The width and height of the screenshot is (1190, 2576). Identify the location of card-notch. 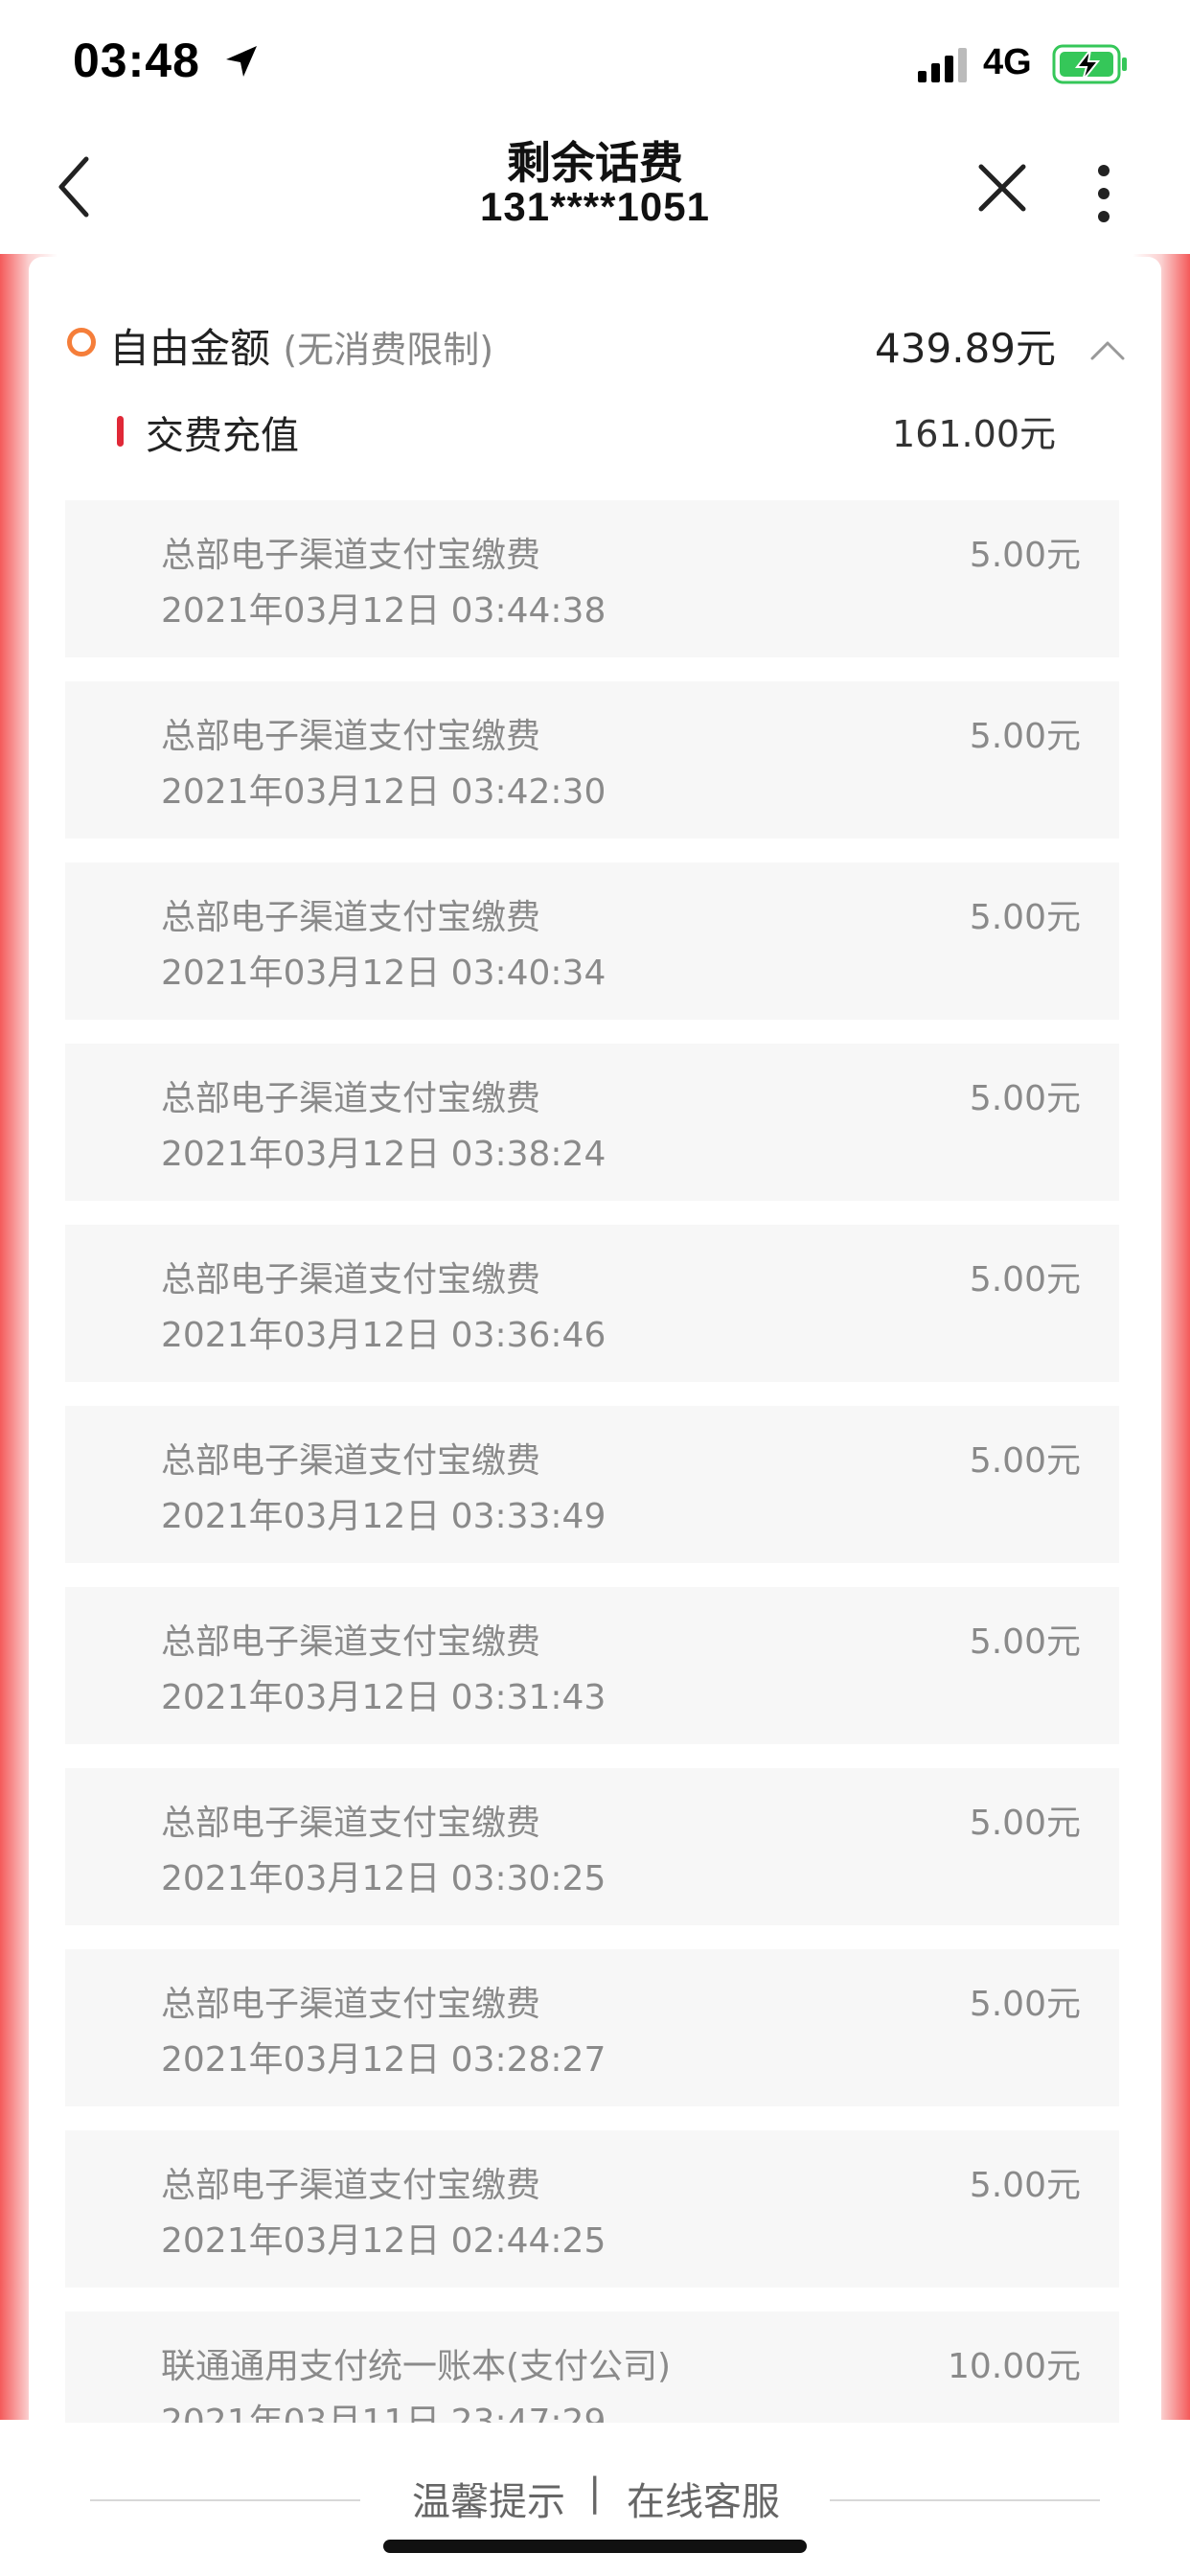
(345, 254).